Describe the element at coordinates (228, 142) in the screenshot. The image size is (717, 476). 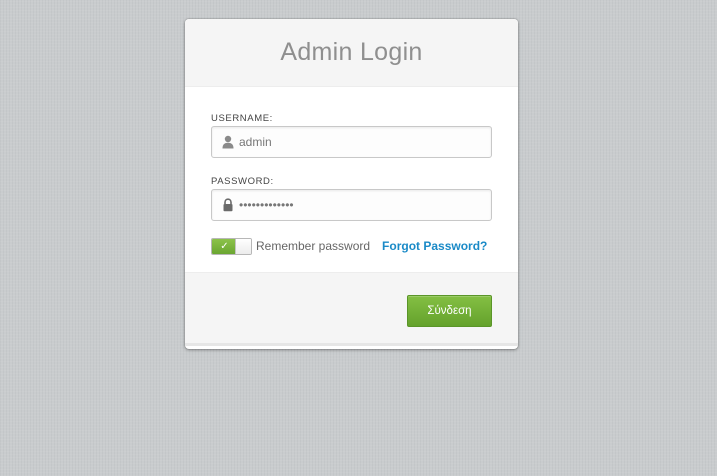
I see `user-icon` at that location.